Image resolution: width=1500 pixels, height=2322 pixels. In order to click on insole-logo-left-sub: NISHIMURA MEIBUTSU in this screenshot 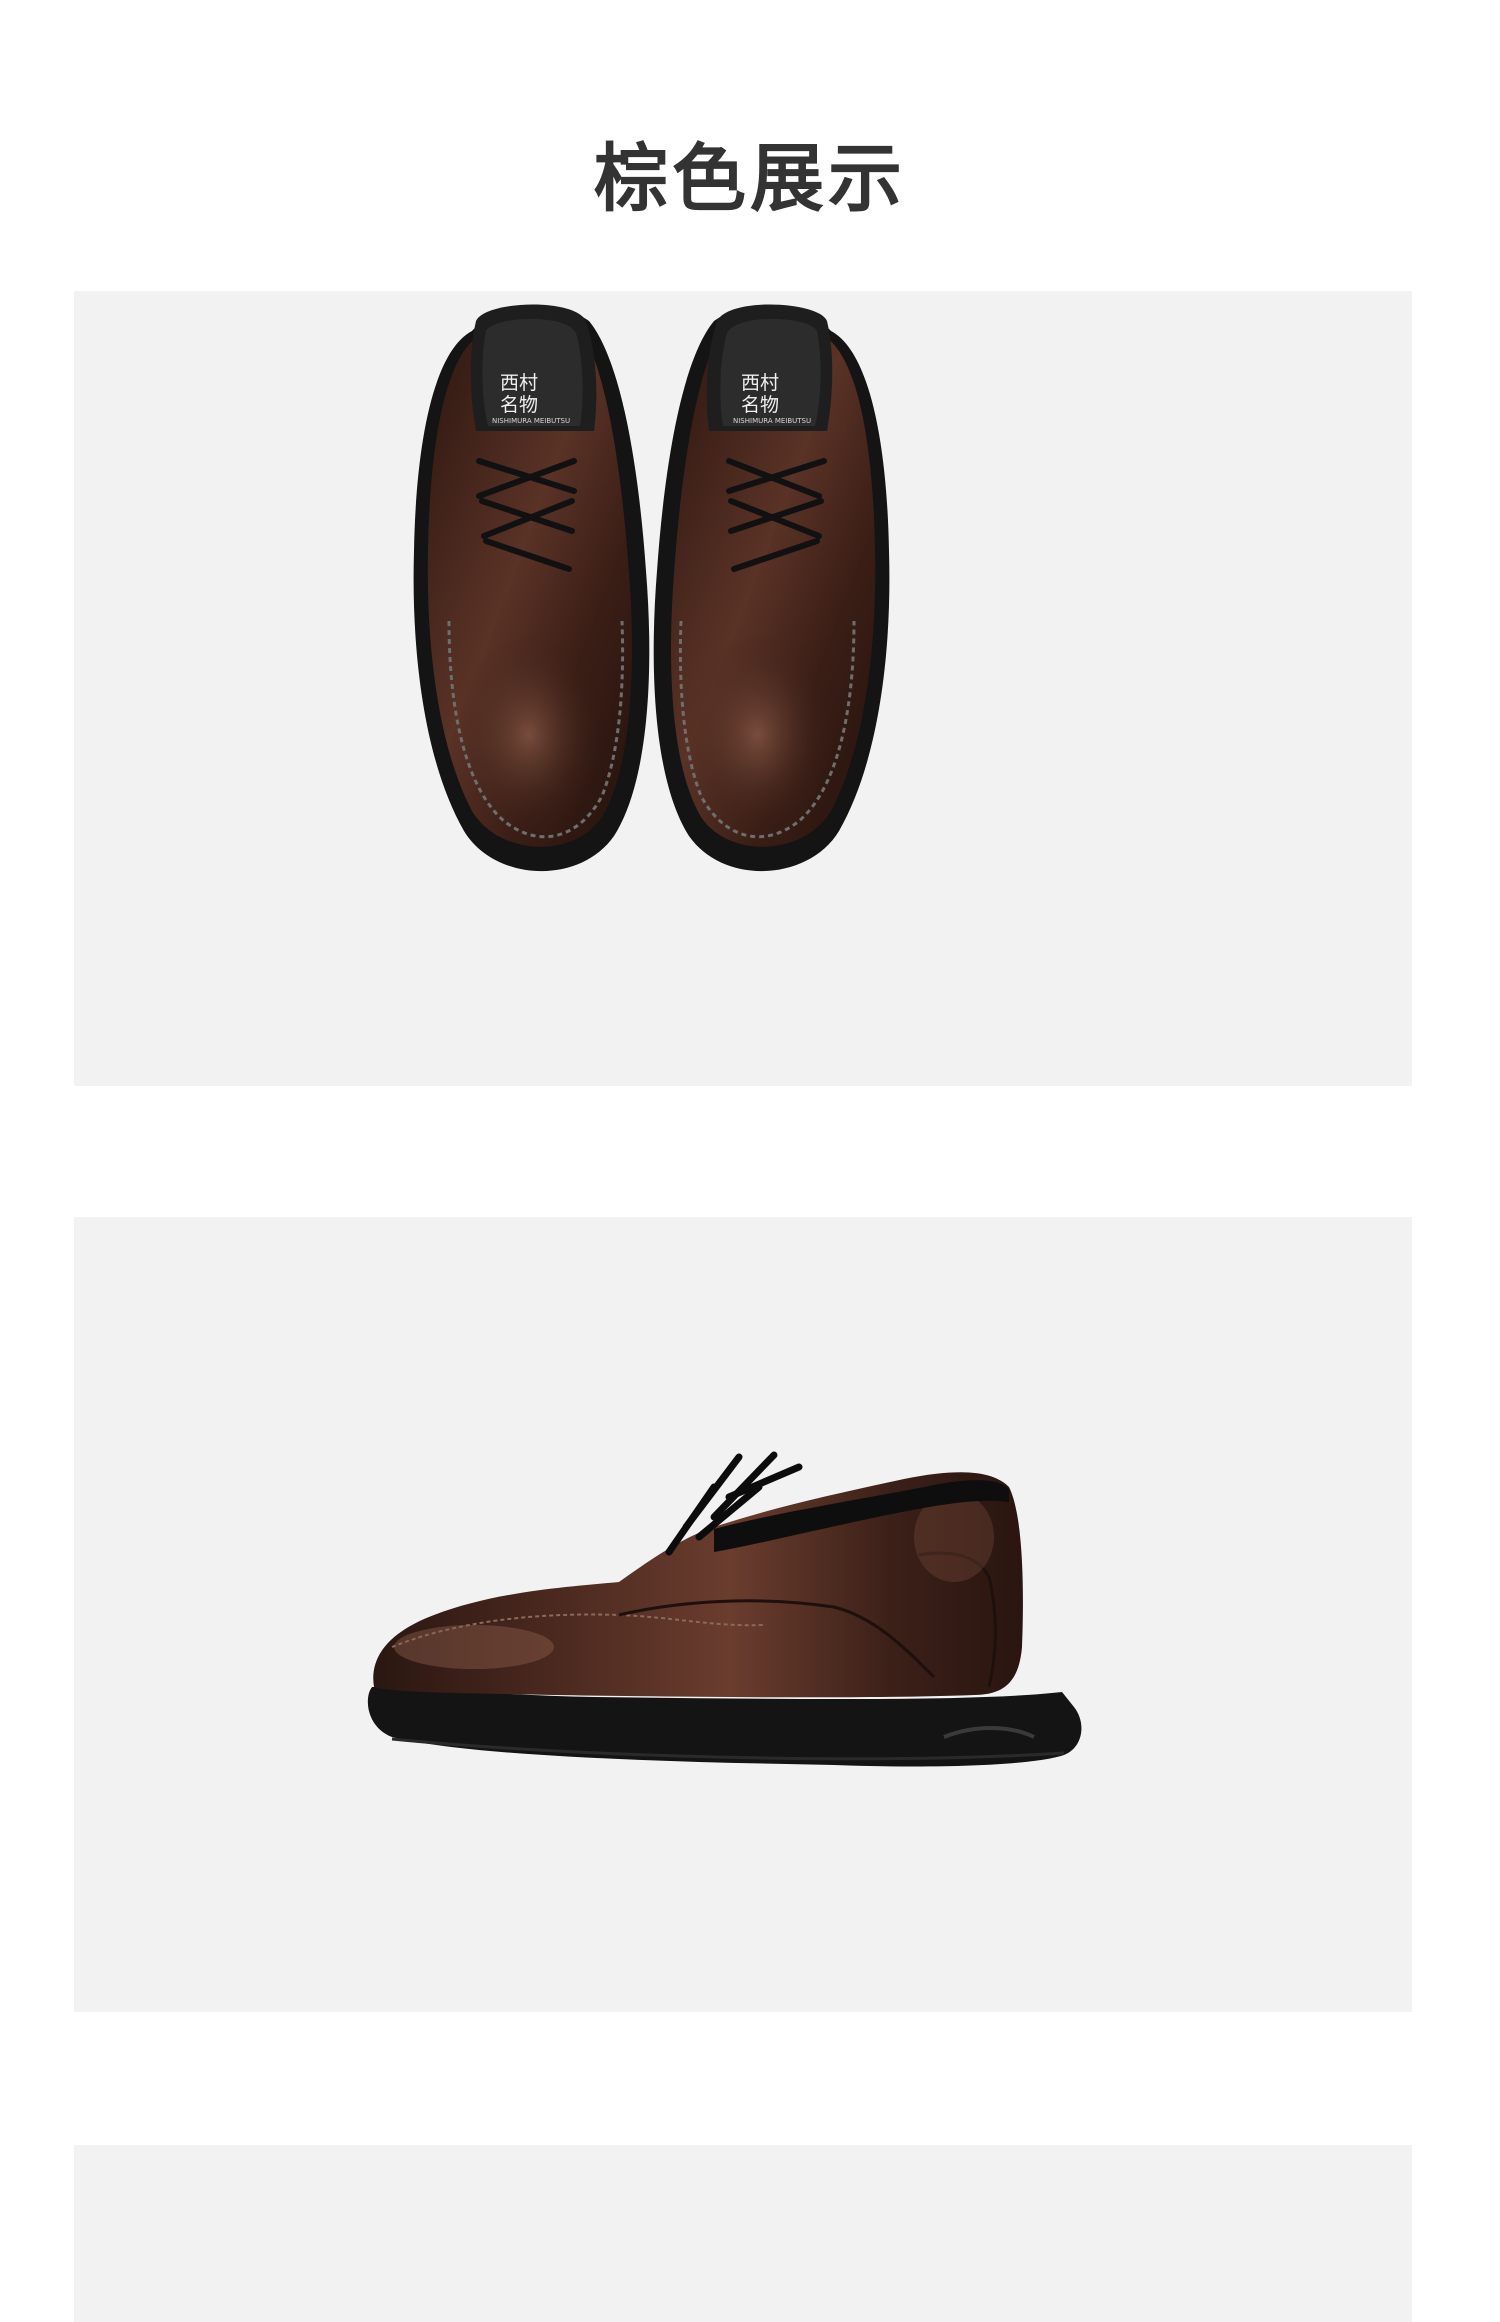, I will do `click(531, 421)`.